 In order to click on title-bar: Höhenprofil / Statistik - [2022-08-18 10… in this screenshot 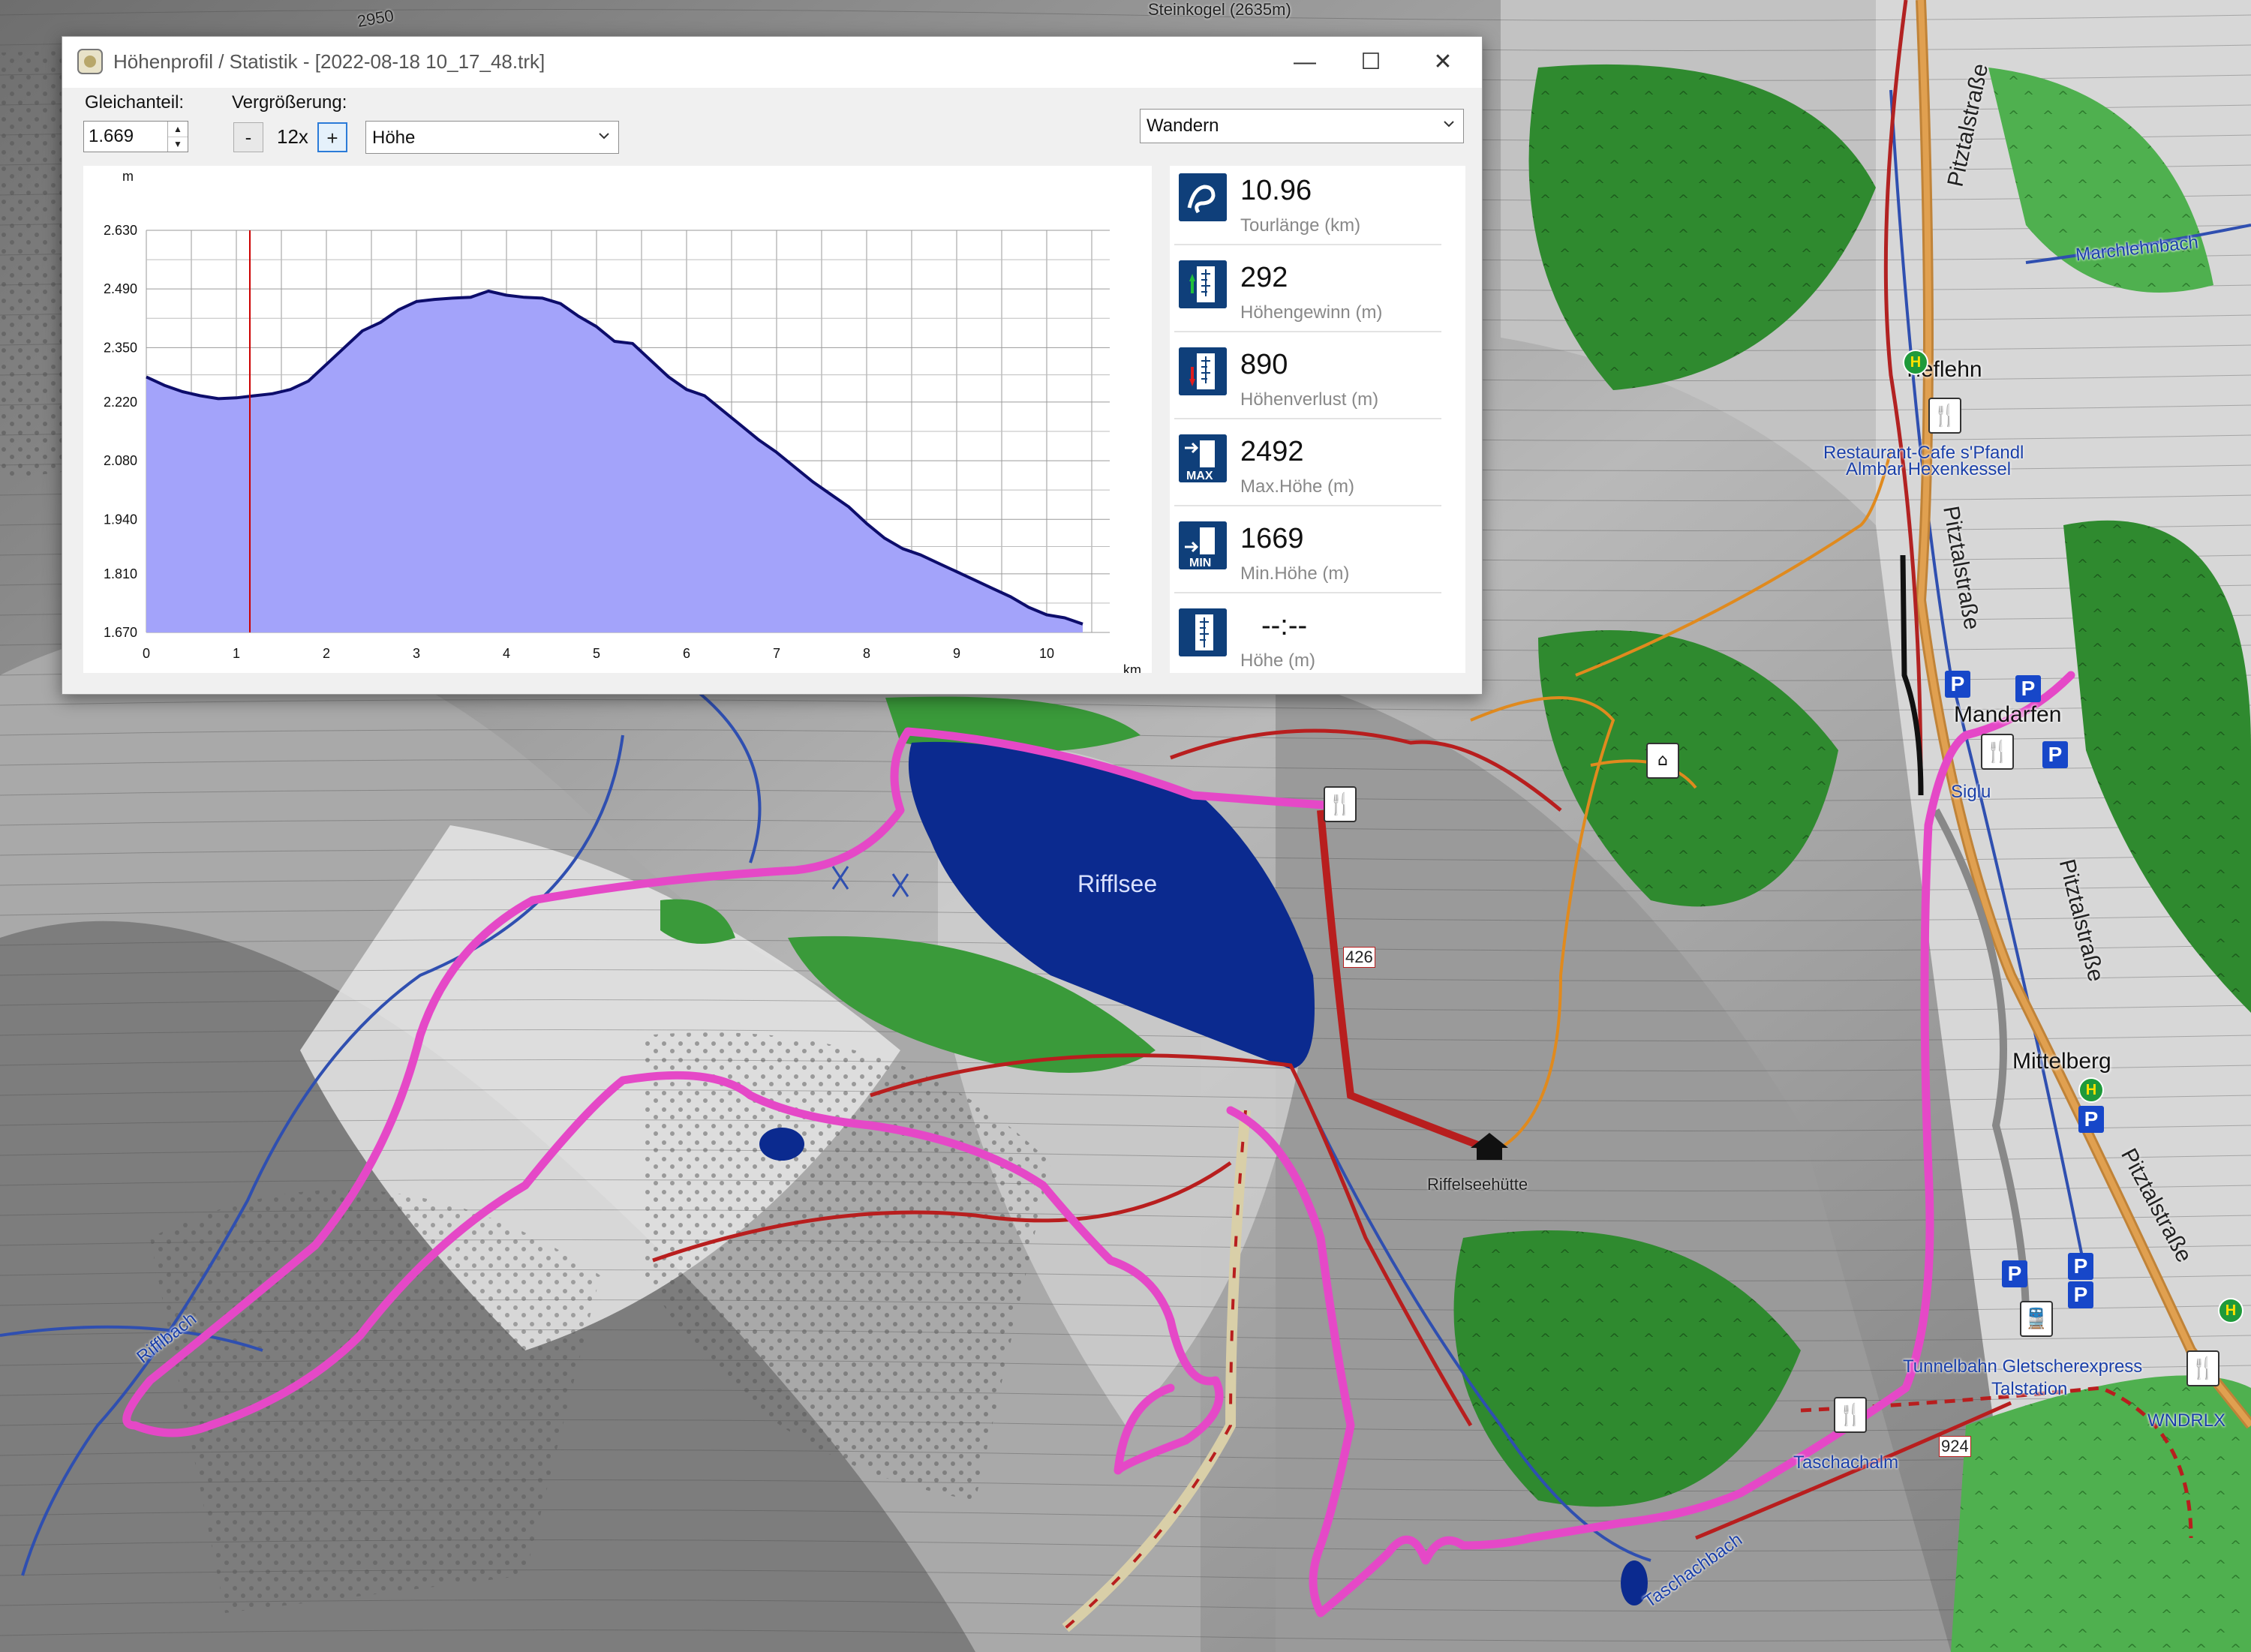, I will do `click(772, 62)`.